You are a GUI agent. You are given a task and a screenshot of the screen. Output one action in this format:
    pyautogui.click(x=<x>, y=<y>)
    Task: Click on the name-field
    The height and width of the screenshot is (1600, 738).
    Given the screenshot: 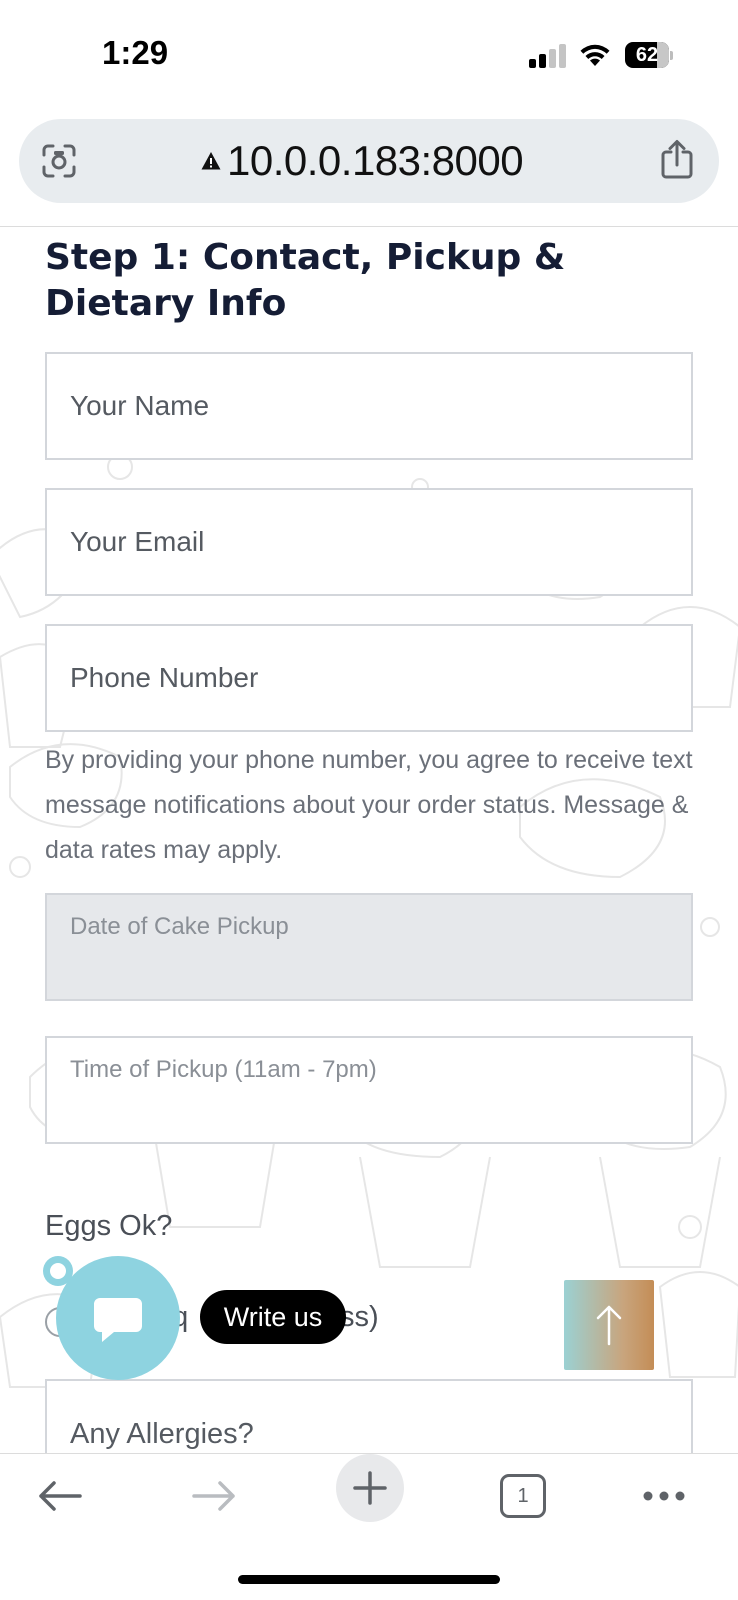 What is the action you would take?
    pyautogui.click(x=369, y=406)
    